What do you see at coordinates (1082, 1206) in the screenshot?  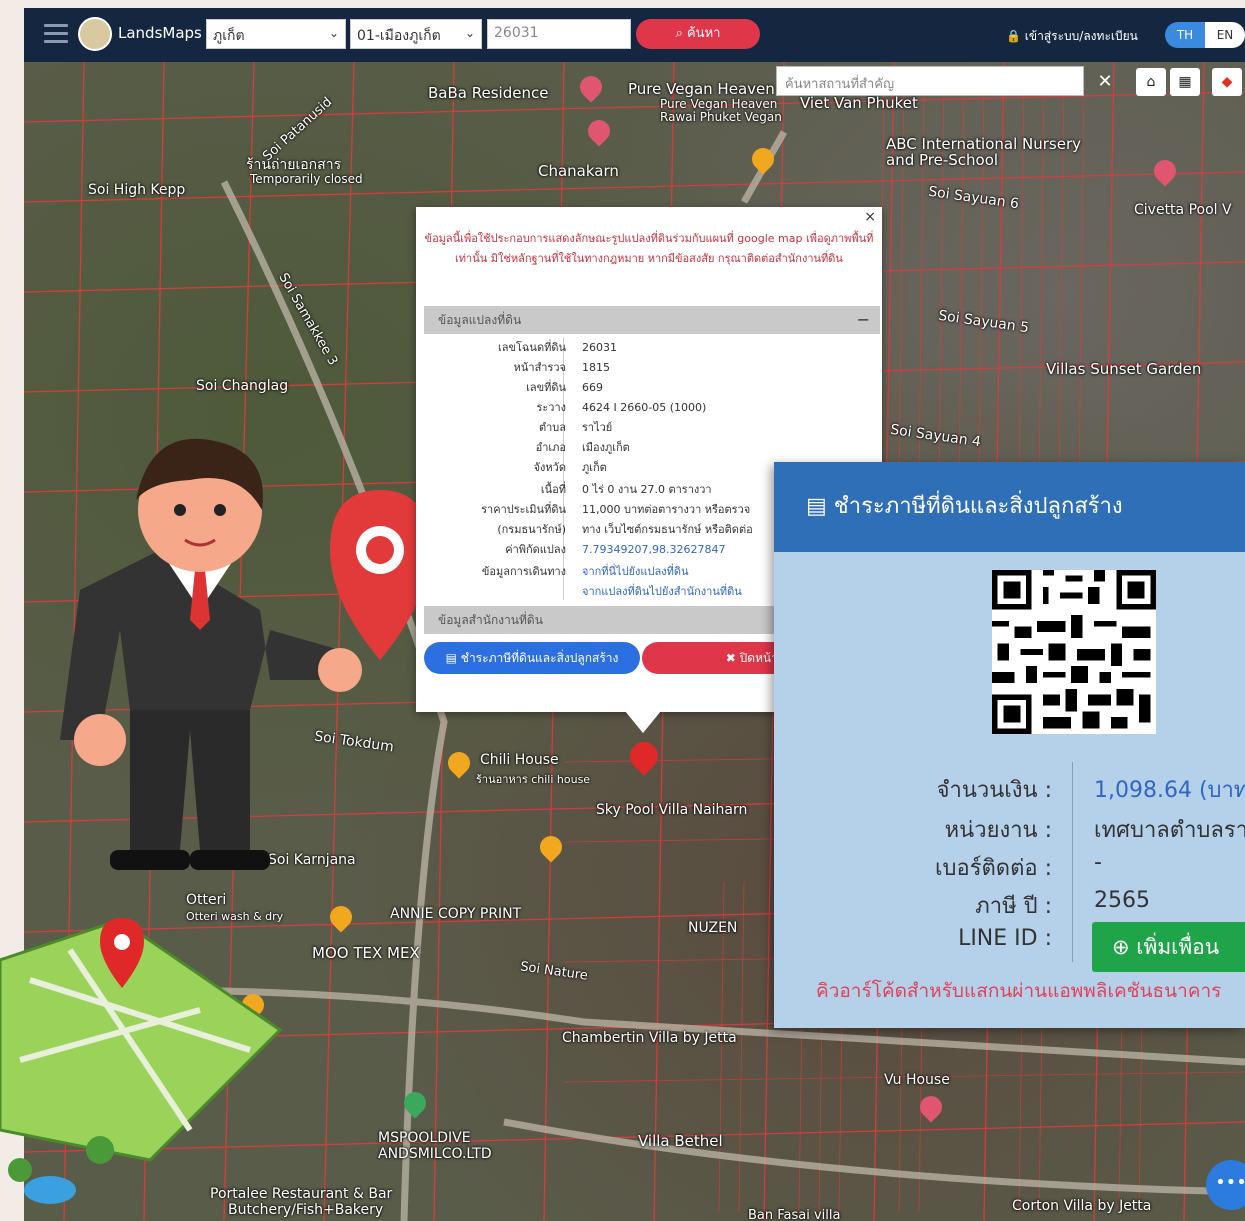 I see `map-label: Corton Villa by Jetta` at bounding box center [1082, 1206].